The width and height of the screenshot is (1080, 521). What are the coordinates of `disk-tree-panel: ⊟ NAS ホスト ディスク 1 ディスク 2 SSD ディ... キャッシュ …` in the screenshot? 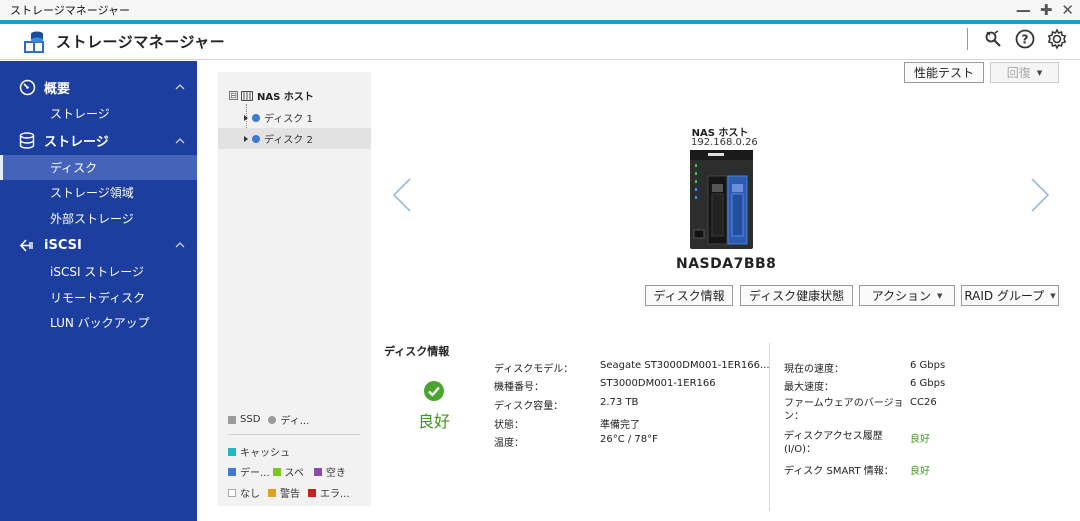 It's located at (294, 289).